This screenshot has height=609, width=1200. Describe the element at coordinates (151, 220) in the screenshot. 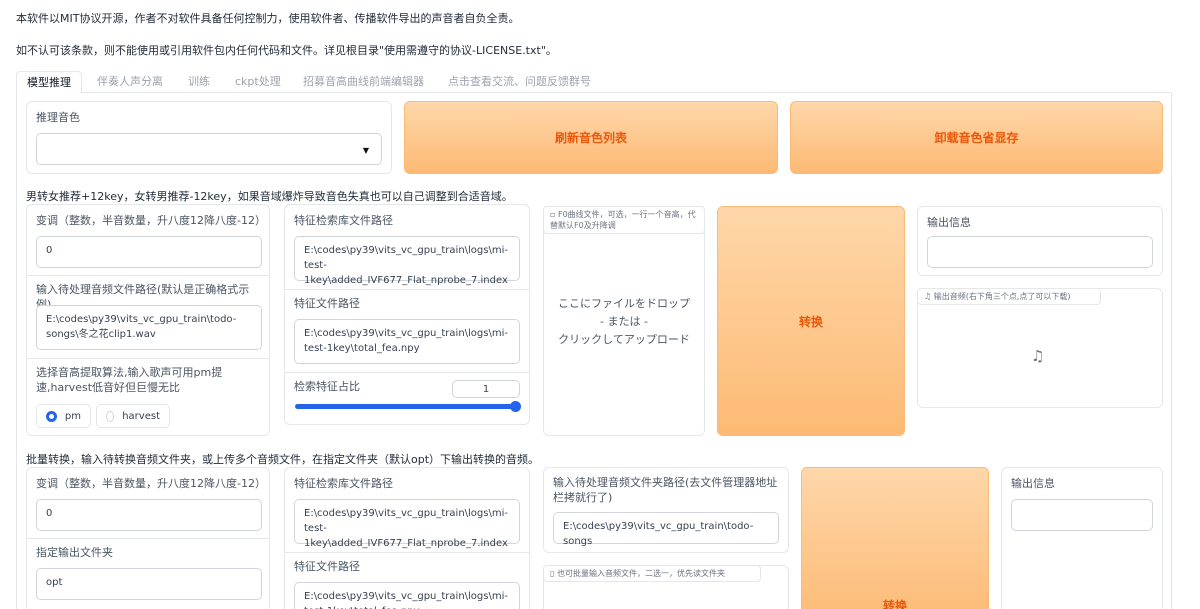

I see `transpose-label: 变调（整数，半音数量，升八度12降八度-12）` at that location.